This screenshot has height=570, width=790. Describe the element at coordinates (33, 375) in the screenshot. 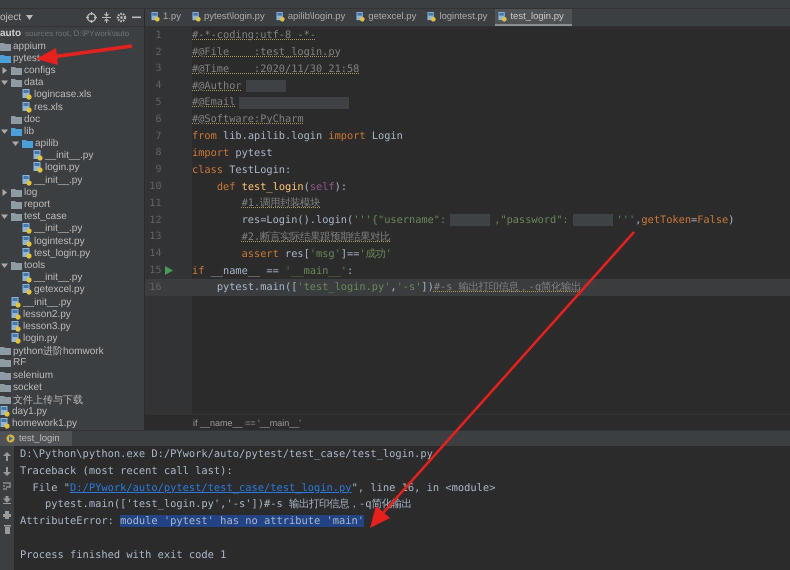

I see `tree-item: selenium` at that location.